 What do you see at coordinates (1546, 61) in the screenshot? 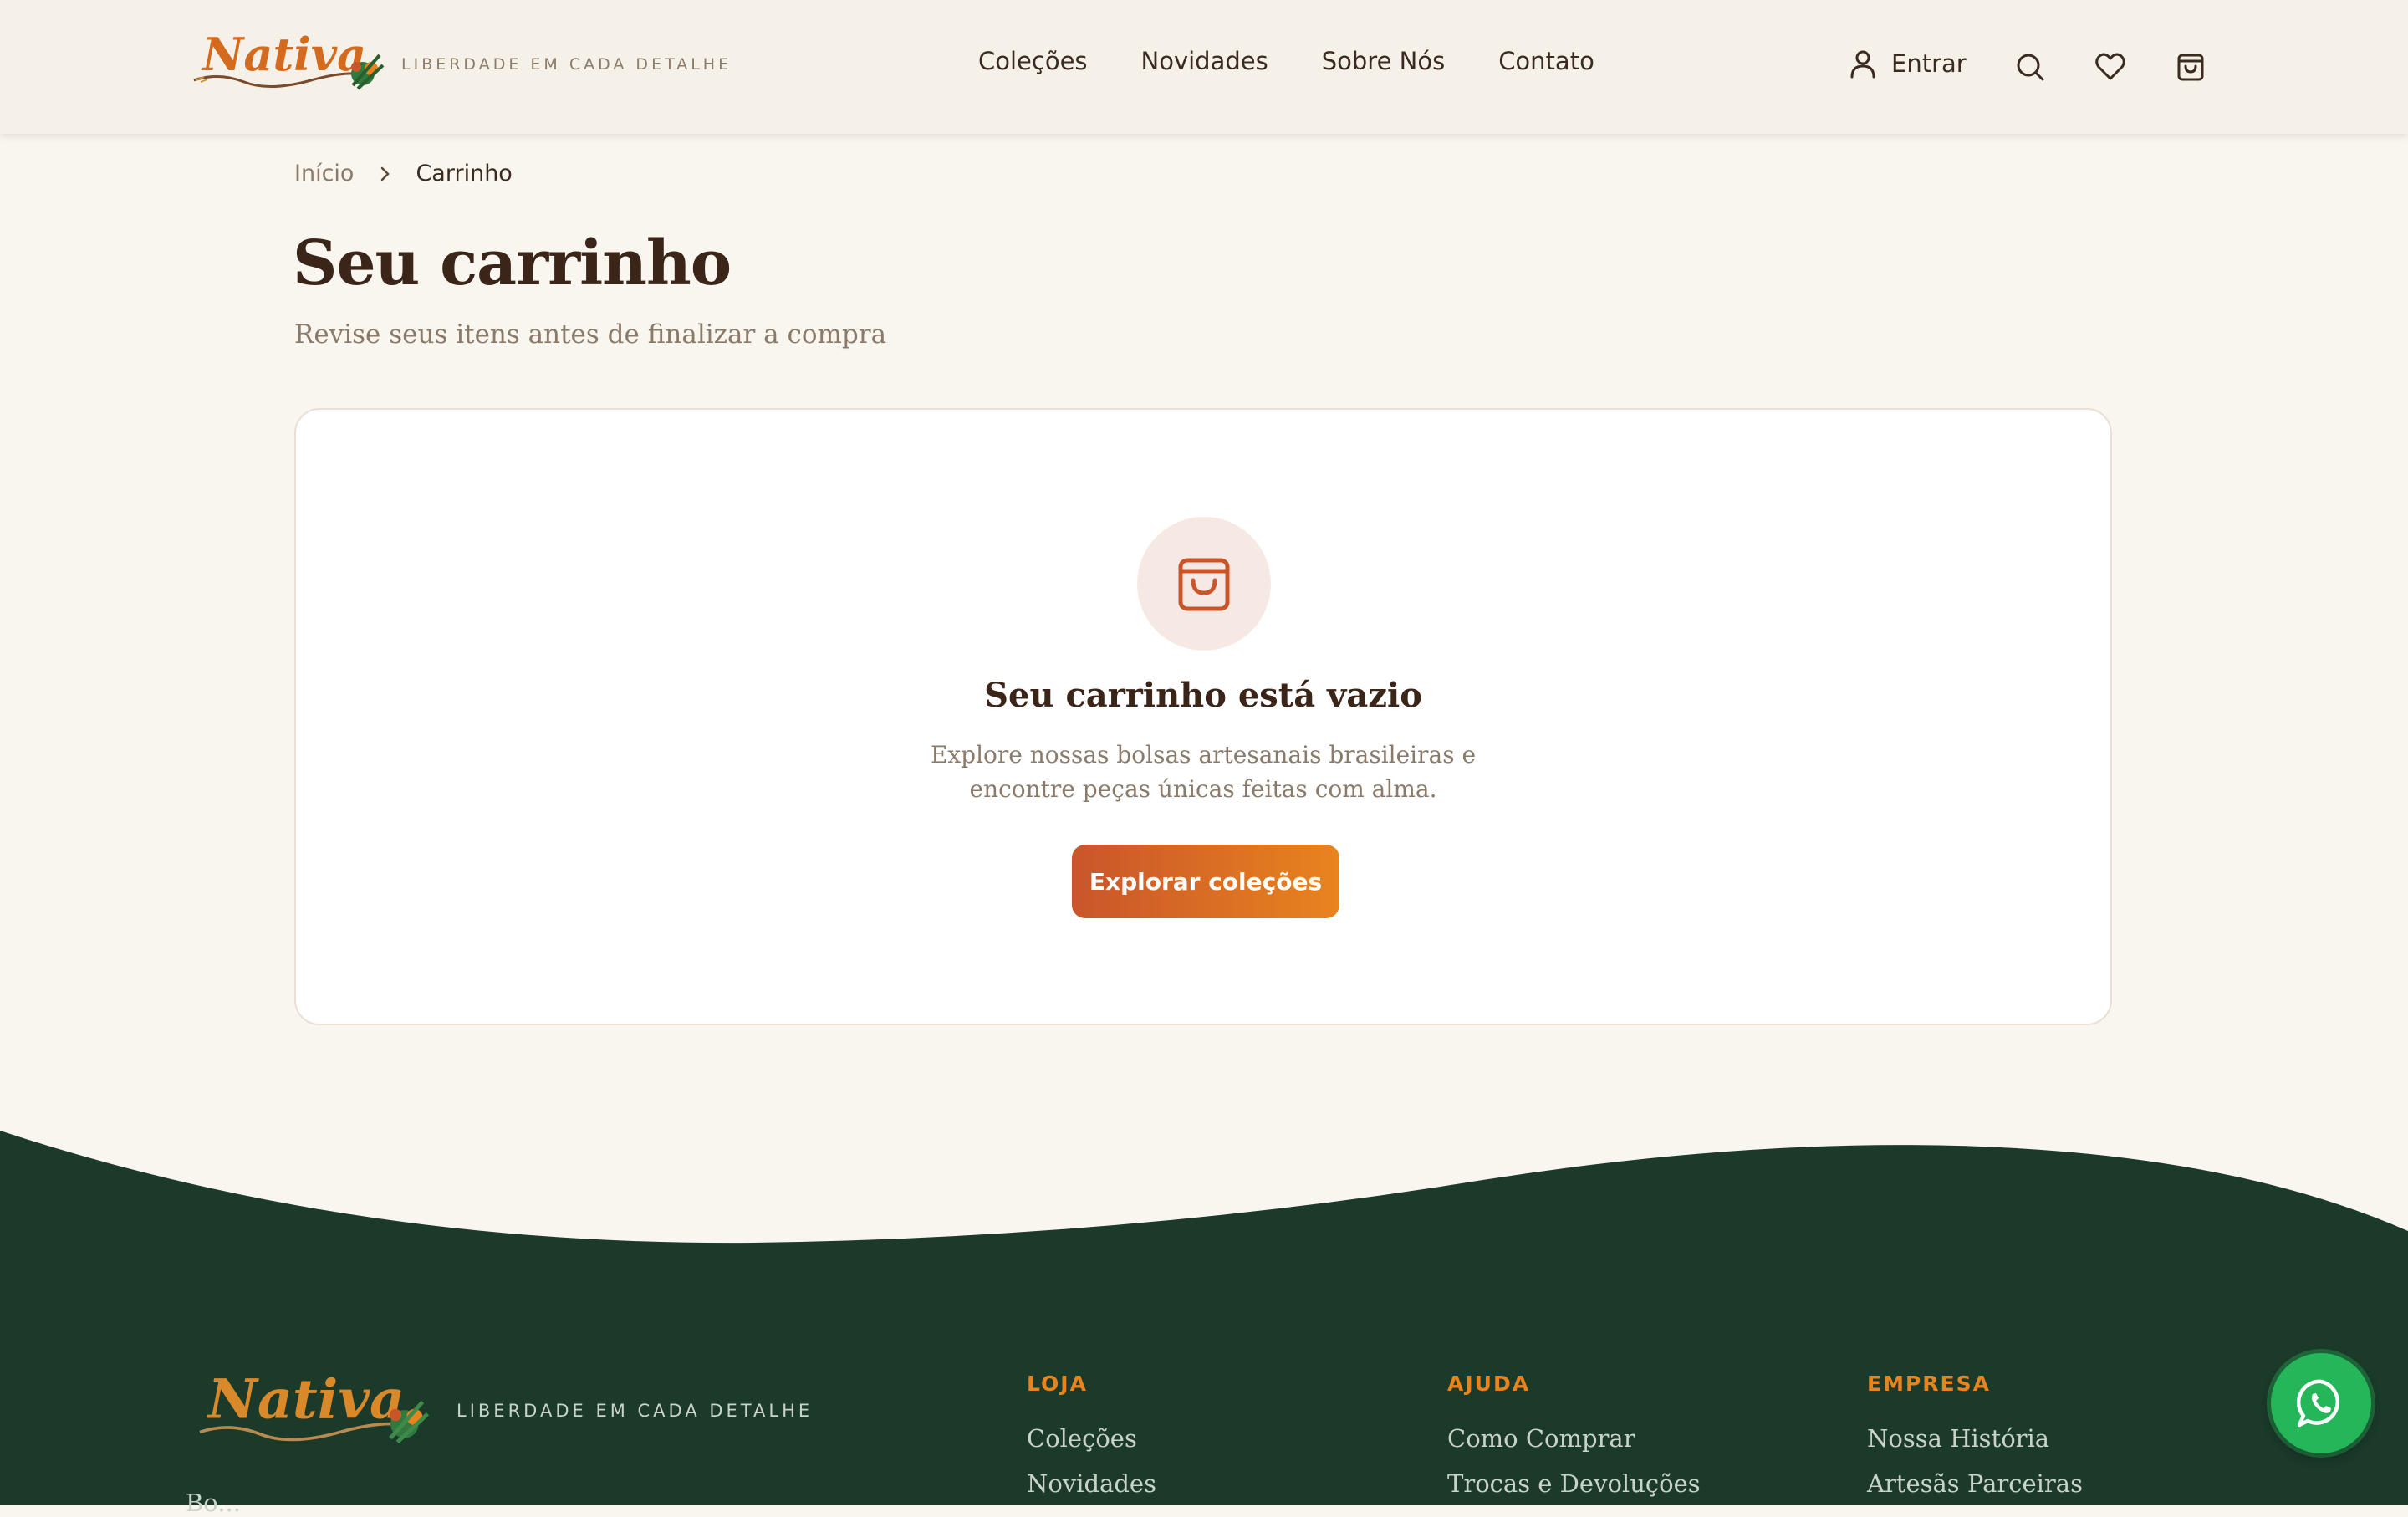
I see `nav-item-contato: Contato` at bounding box center [1546, 61].